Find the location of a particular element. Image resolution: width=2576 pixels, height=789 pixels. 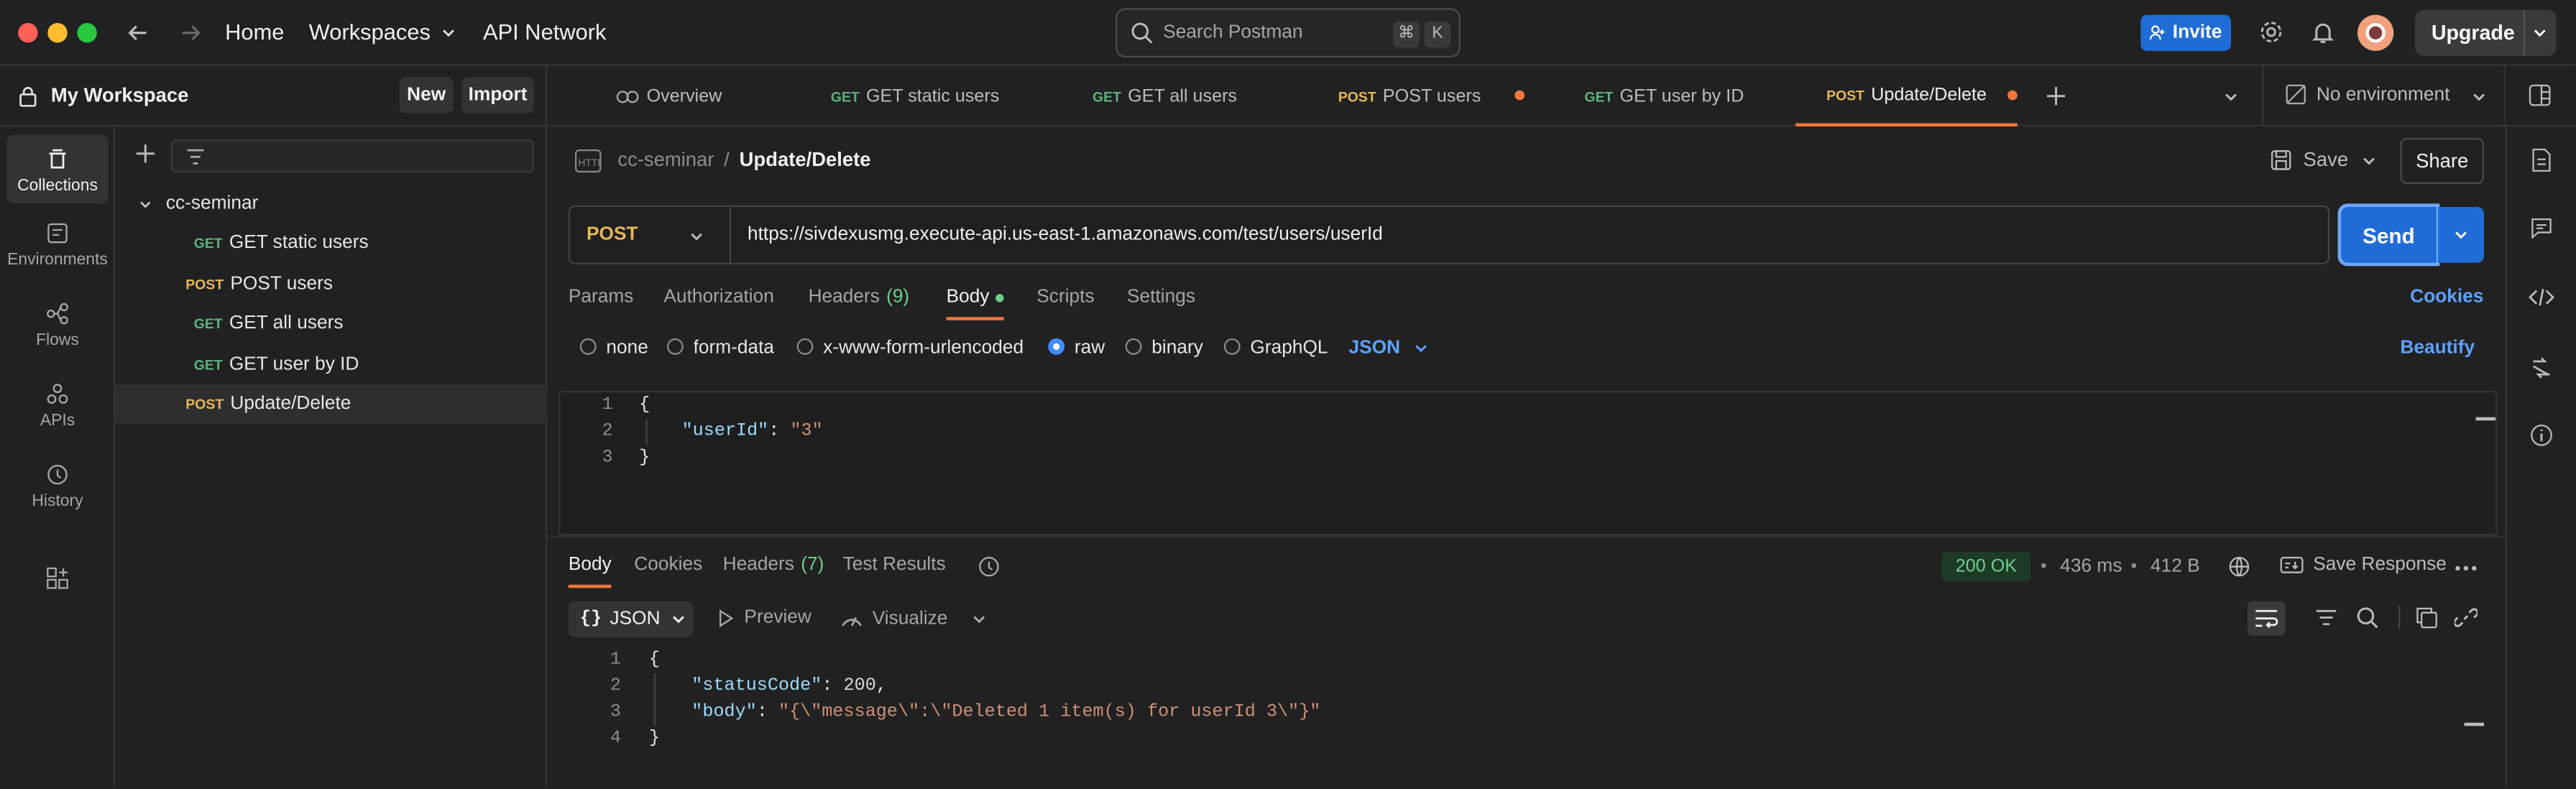

preview-button: Preview is located at coordinates (764, 617).